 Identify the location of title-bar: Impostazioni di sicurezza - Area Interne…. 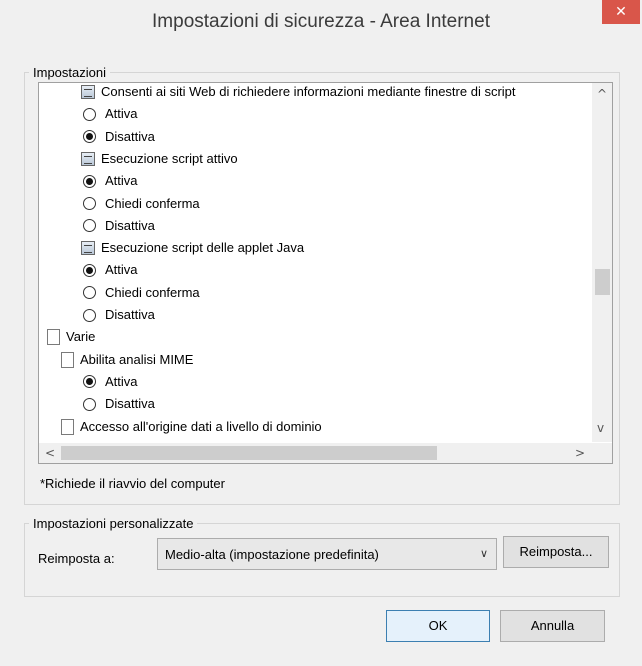
(321, 21).